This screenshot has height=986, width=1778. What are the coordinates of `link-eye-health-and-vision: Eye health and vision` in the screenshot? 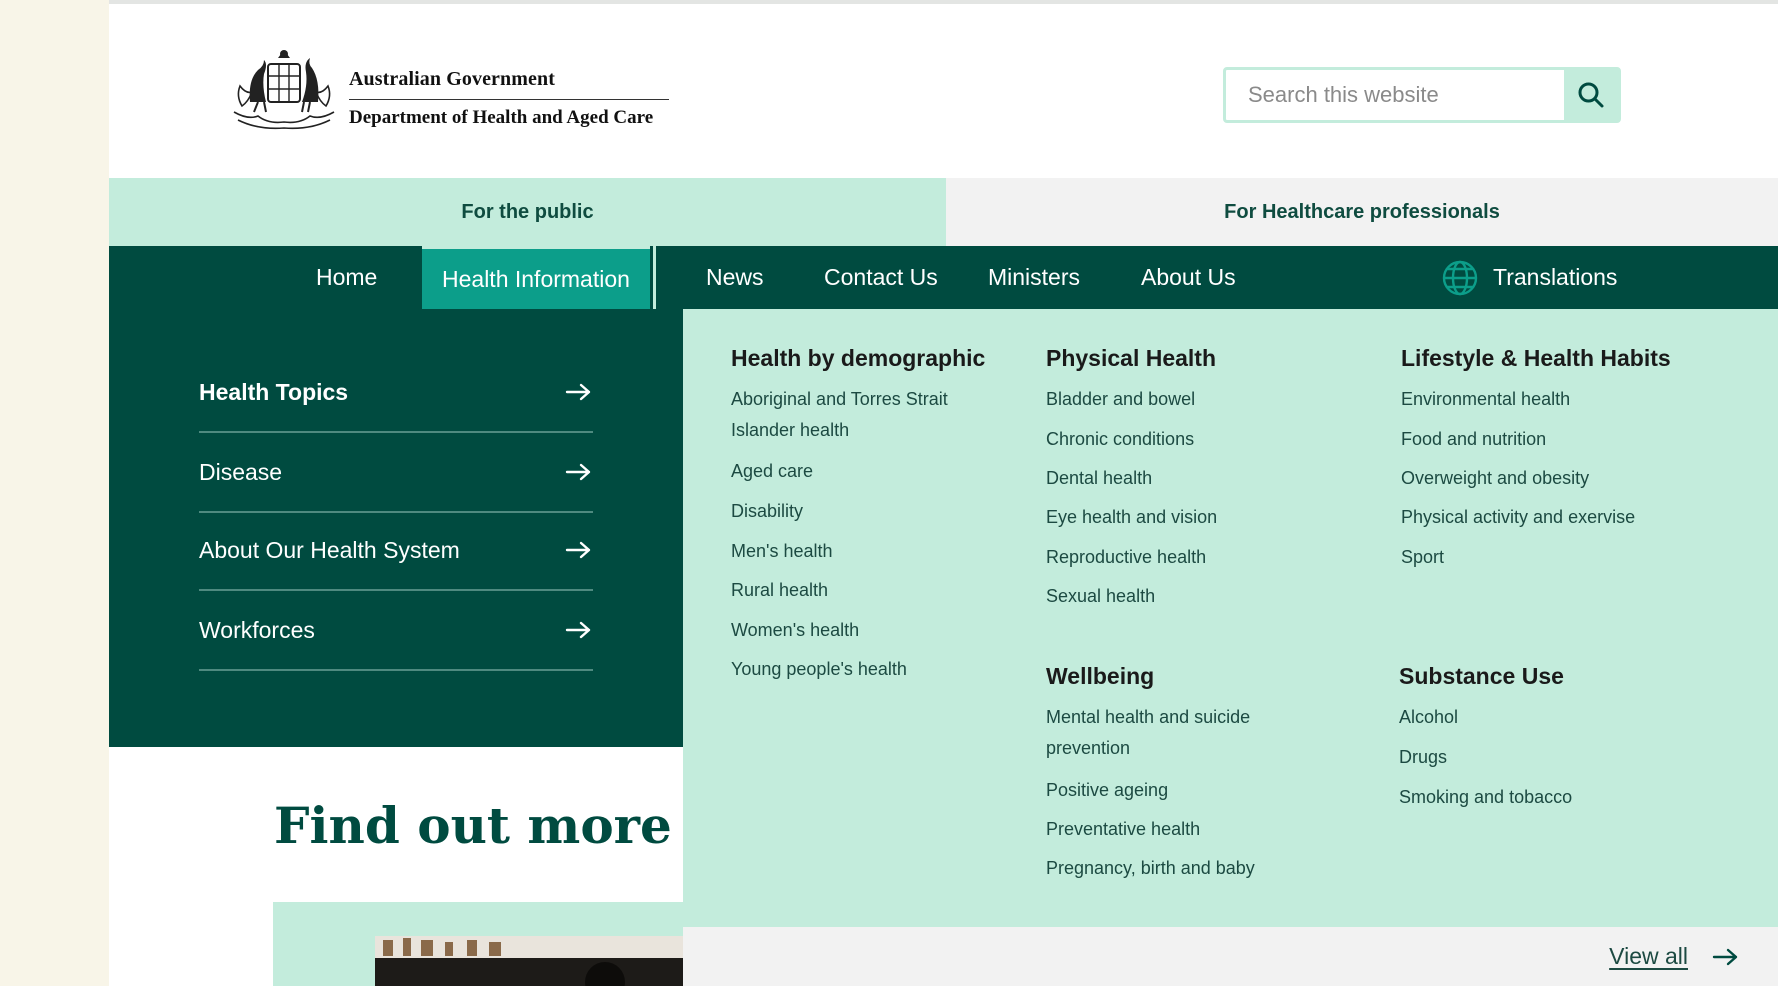 It's located at (1206, 517).